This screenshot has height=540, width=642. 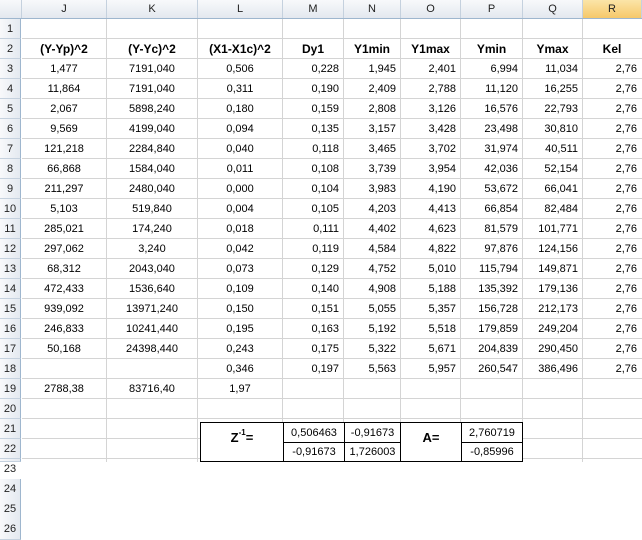 I want to click on header-cell-j: (Y-Yp)^2, so click(x=64, y=49).